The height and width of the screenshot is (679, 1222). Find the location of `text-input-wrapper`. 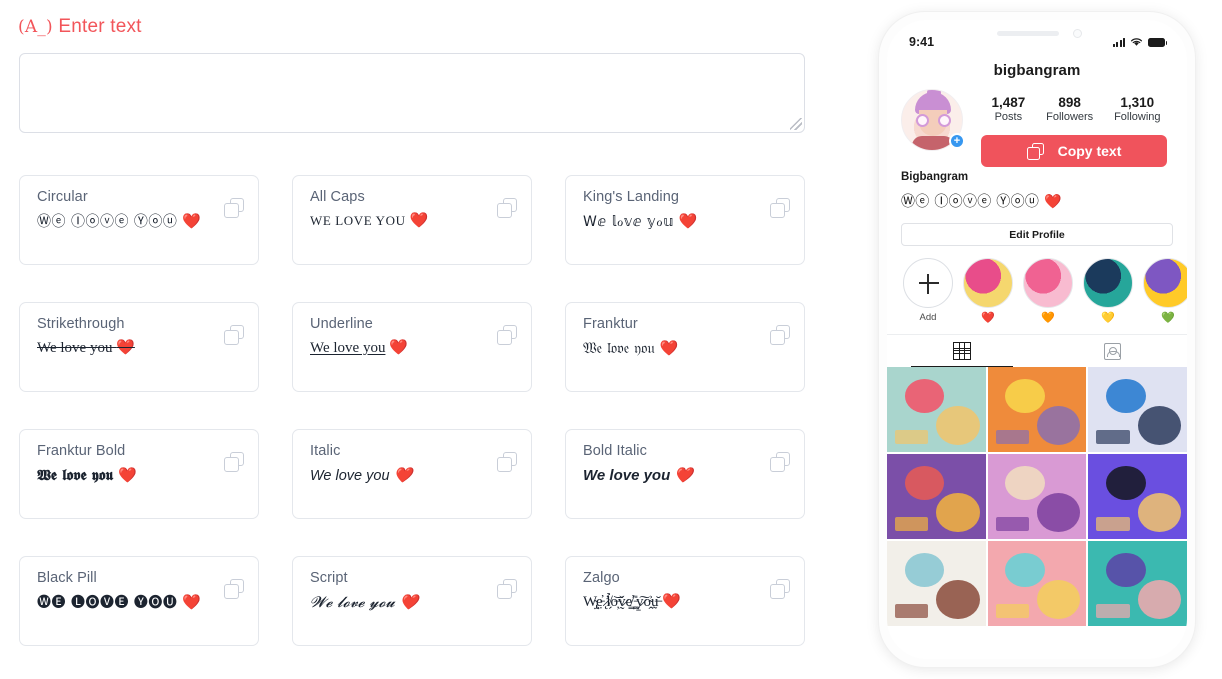

text-input-wrapper is located at coordinates (412, 93).